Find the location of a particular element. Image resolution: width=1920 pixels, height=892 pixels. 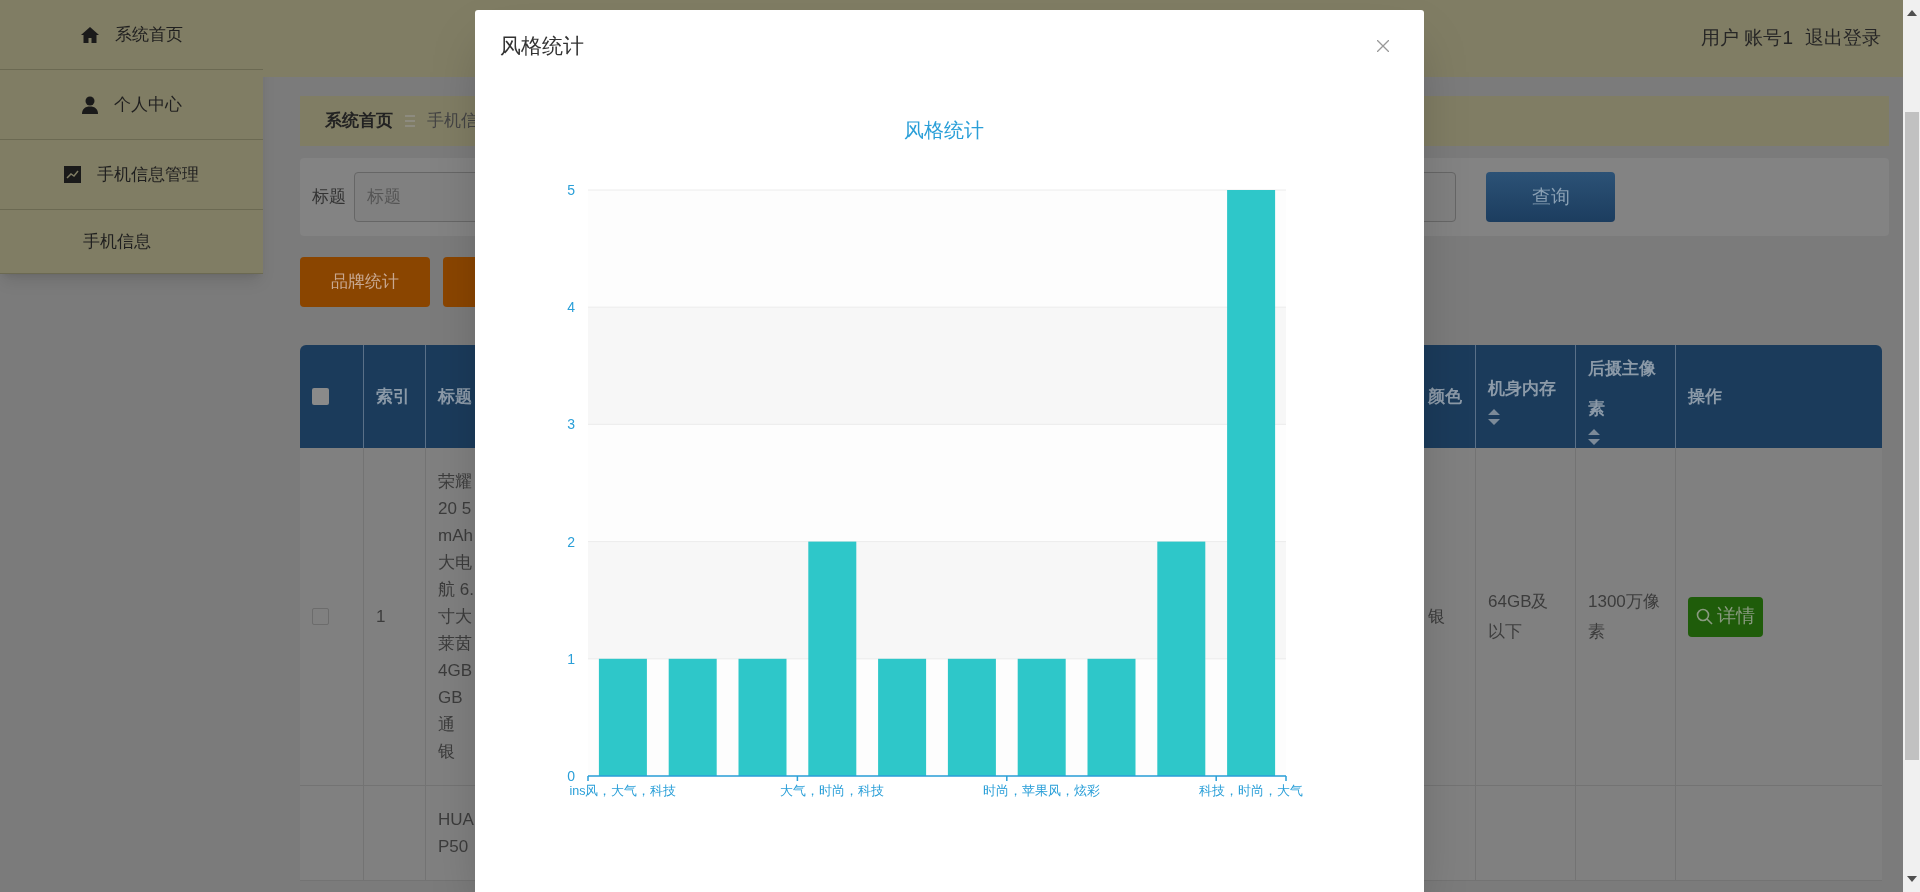

chart-icon is located at coordinates (72, 174).